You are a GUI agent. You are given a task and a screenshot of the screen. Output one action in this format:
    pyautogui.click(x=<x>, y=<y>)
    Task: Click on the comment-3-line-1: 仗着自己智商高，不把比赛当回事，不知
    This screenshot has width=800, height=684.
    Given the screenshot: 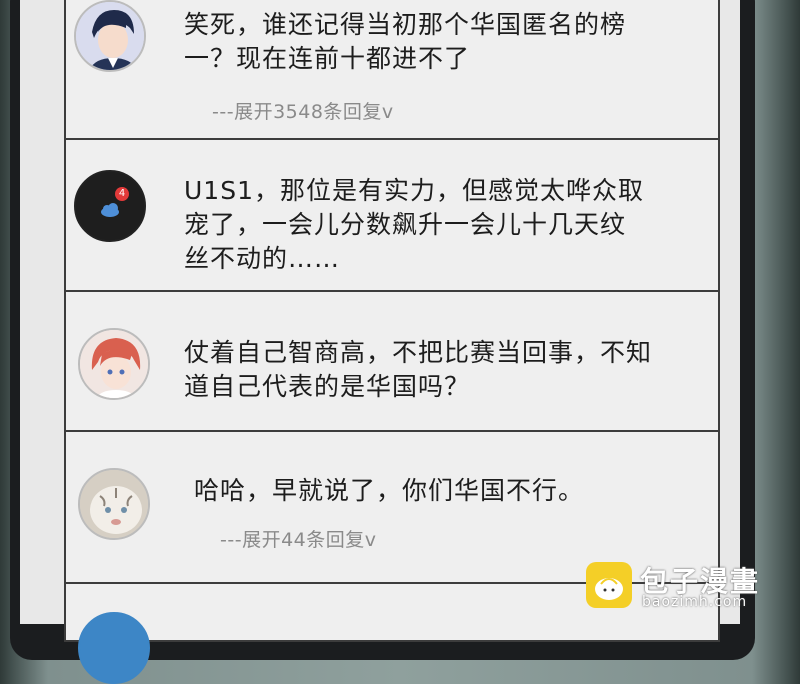 What is the action you would take?
    pyautogui.click(x=418, y=352)
    